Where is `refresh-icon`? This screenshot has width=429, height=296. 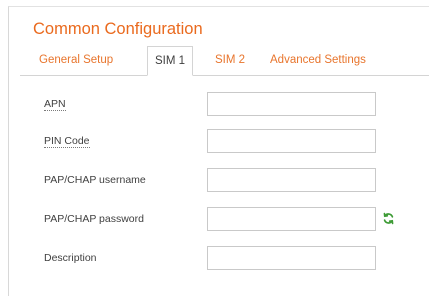
refresh-icon is located at coordinates (388, 218).